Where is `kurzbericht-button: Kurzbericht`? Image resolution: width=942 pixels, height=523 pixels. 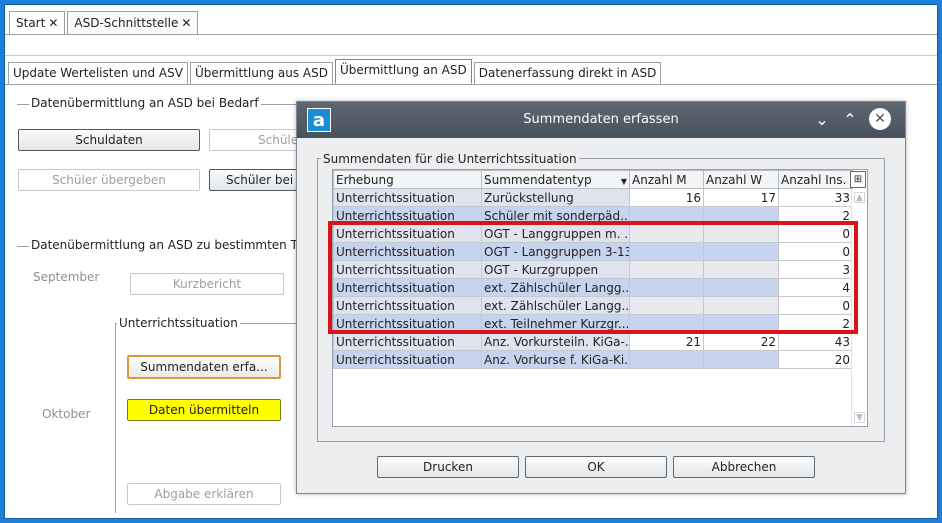
kurzbericht-button: Kurzbericht is located at coordinates (207, 284).